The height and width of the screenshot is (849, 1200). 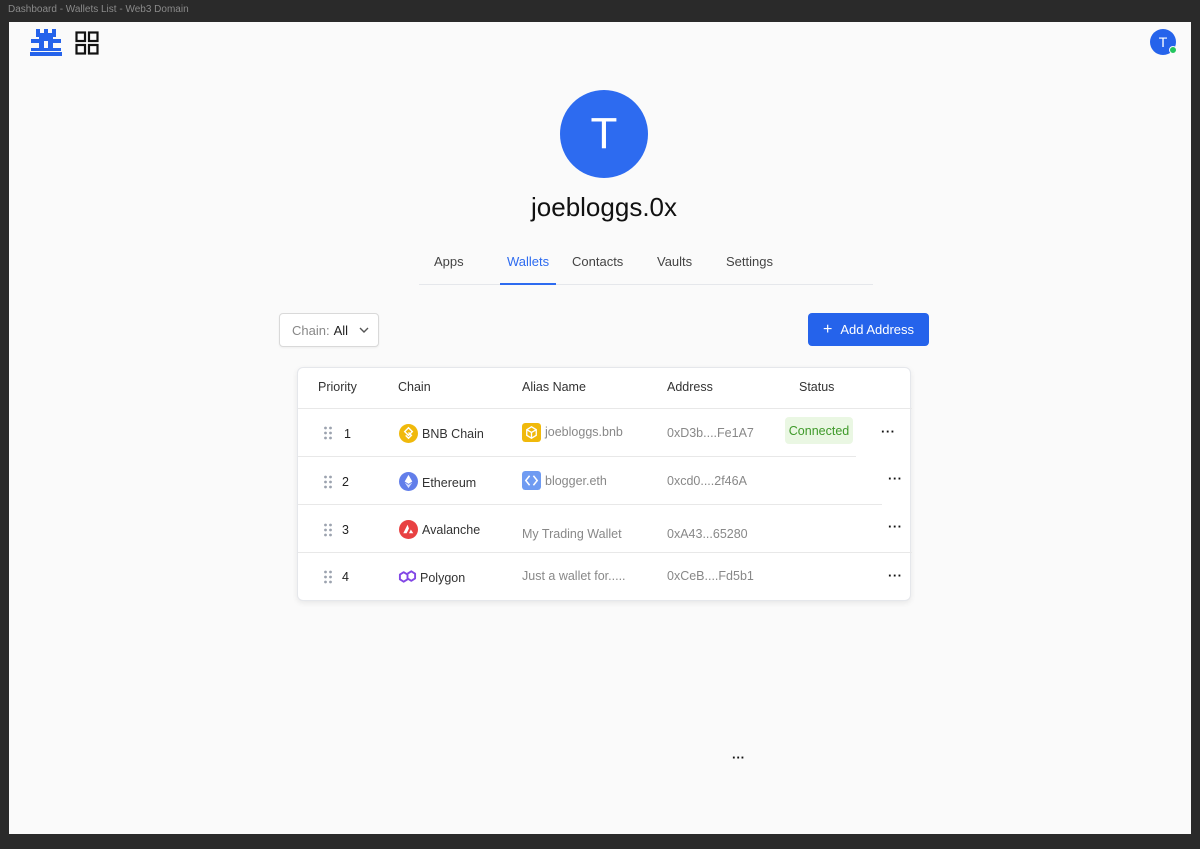 What do you see at coordinates (554, 387) in the screenshot?
I see `column-header-alias: Alias Name` at bounding box center [554, 387].